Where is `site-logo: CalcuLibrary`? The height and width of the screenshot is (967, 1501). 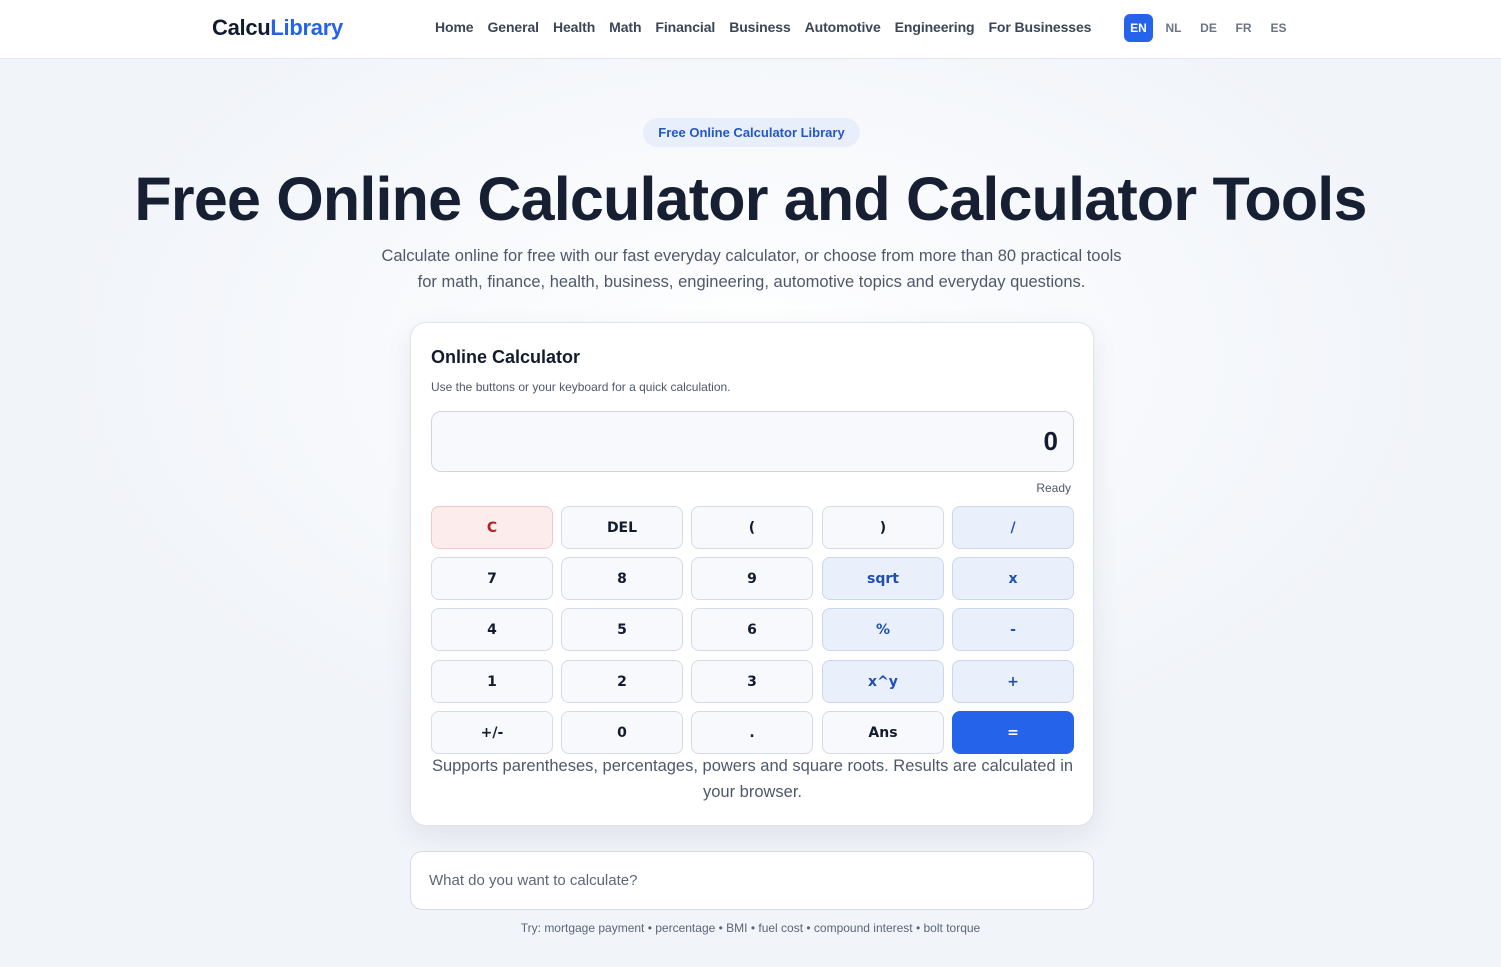
site-logo: CalcuLibrary is located at coordinates (277, 28).